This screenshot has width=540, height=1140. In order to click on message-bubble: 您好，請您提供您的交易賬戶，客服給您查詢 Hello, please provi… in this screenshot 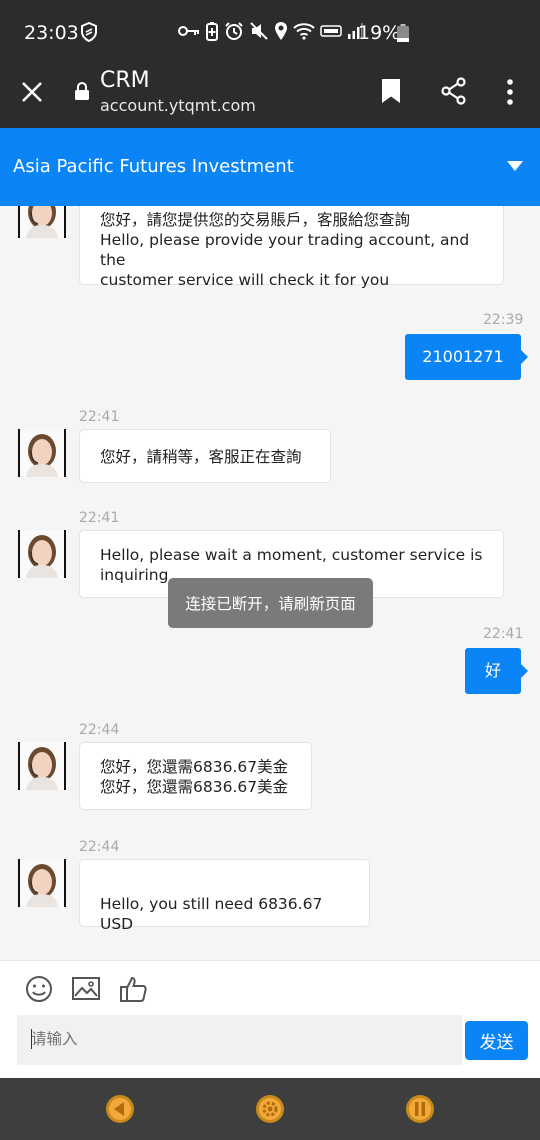, I will do `click(291, 247)`.